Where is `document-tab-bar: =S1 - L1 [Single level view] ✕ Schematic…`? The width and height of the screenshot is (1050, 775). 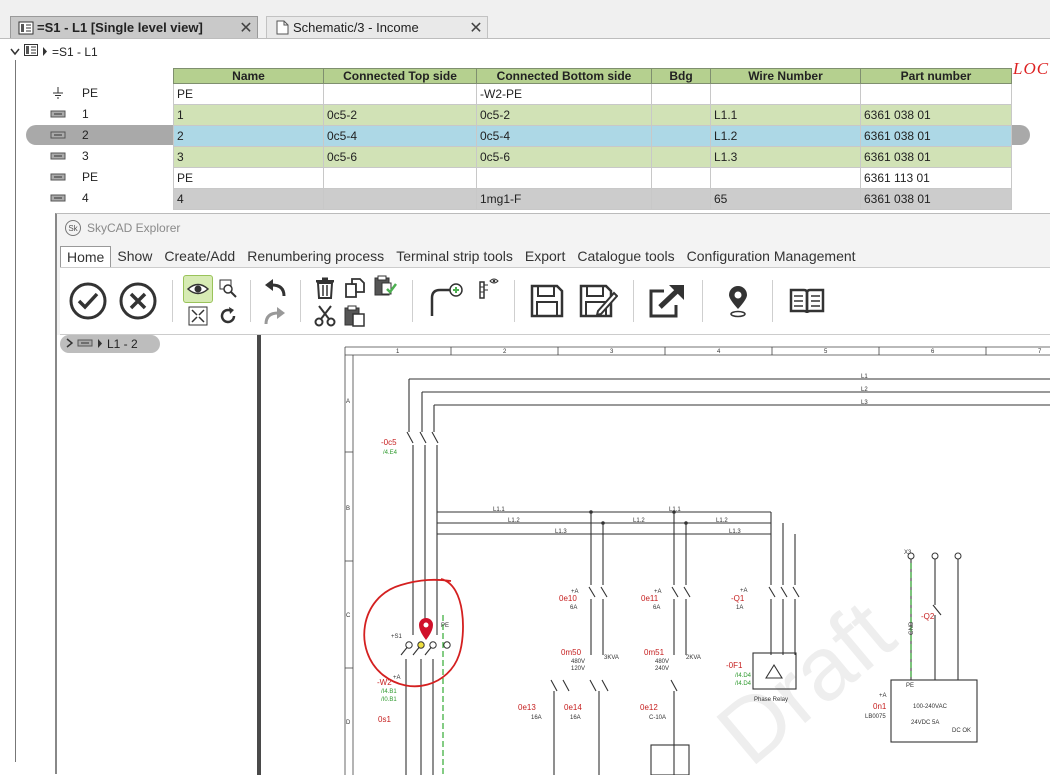
document-tab-bar: =S1 - L1 [Single level view] ✕ Schematic… is located at coordinates (525, 19).